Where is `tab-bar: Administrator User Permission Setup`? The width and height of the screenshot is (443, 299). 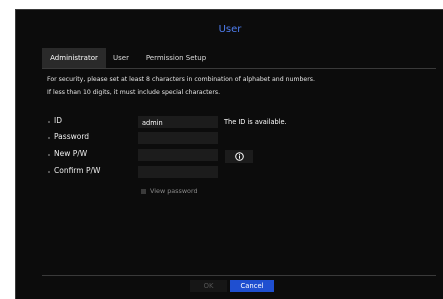 tab-bar: Administrator User Permission Setup is located at coordinates (239, 58).